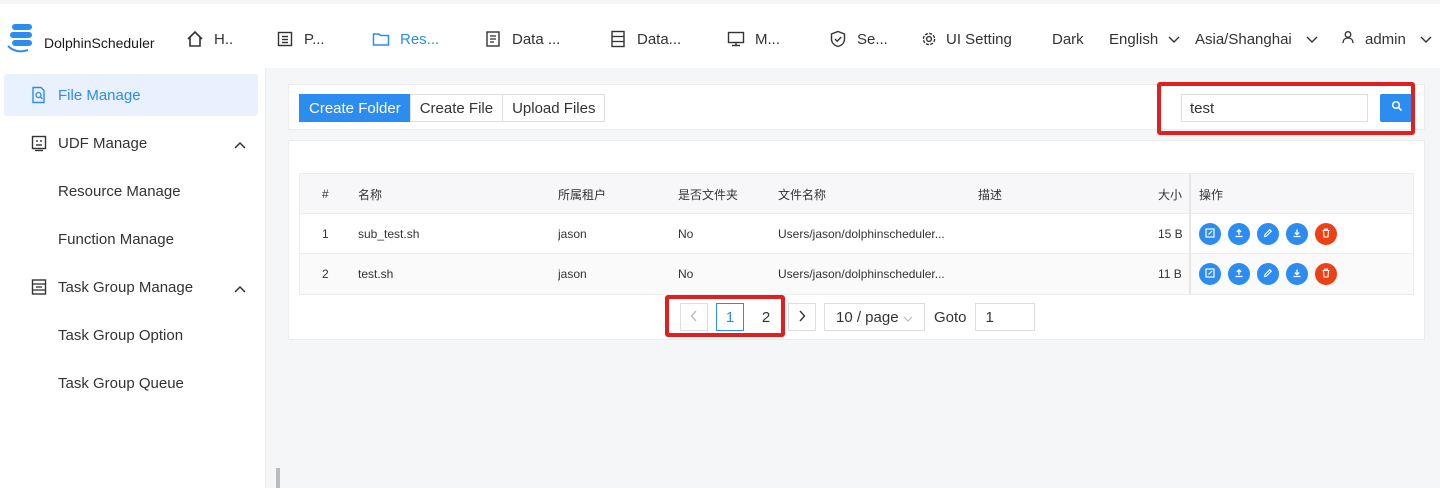  What do you see at coordinates (1243, 39) in the screenshot?
I see `timezone-label: Asia/Shanghai` at bounding box center [1243, 39].